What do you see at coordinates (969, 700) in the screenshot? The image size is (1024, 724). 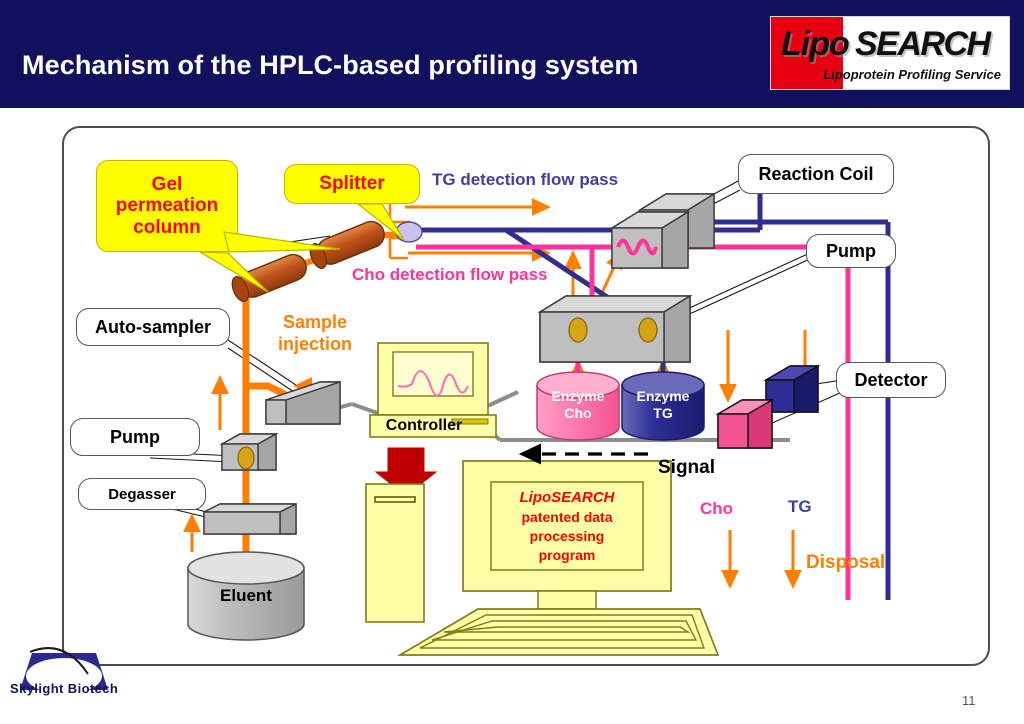 I see `page-number: 11` at bounding box center [969, 700].